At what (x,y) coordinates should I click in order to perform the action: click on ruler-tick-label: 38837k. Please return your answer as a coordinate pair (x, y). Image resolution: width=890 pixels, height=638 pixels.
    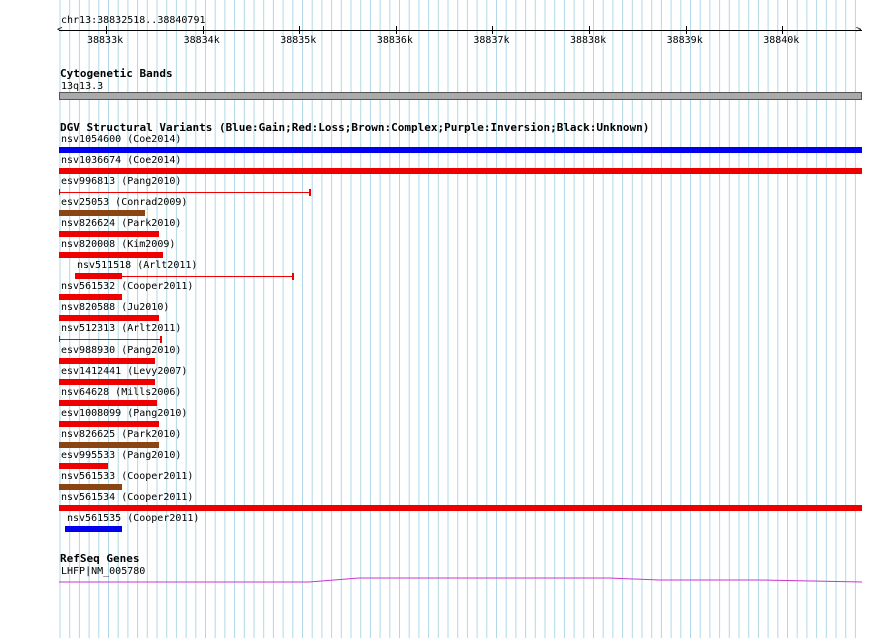
    Looking at the image, I should click on (491, 40).